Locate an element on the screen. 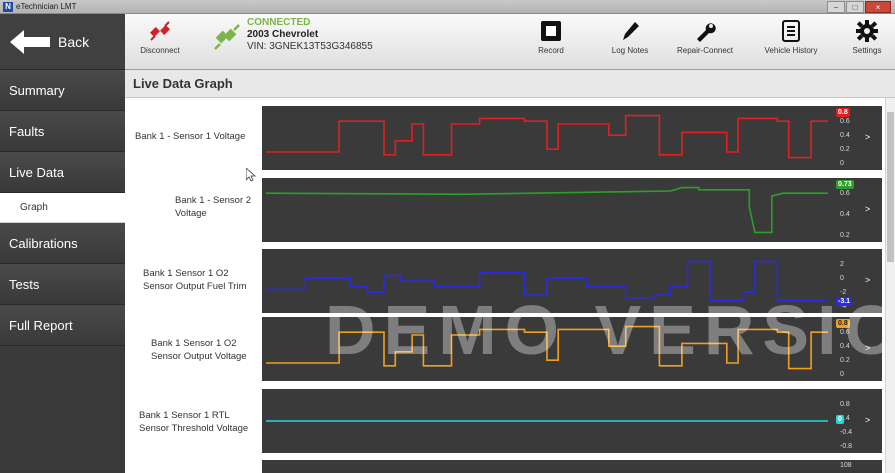  graph-label: Bank 1 Sensor 1 O2 Sensor Output Voltage is located at coordinates (199, 350).